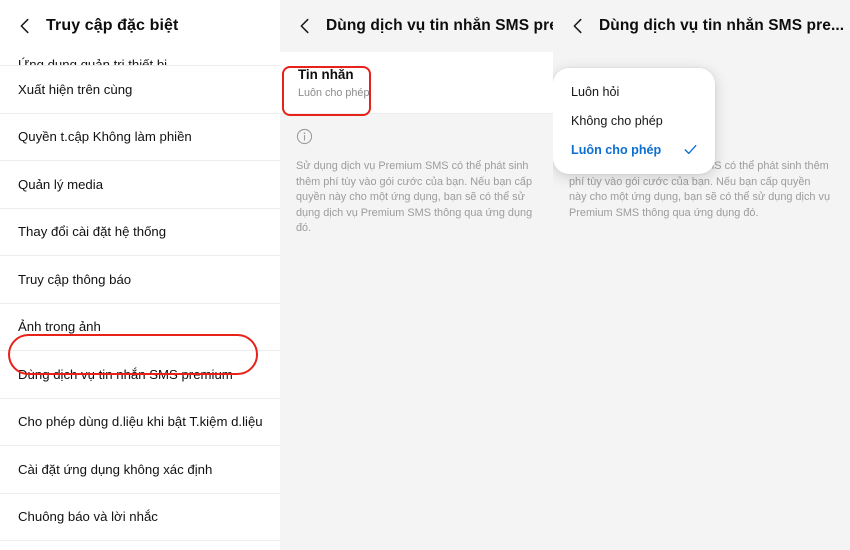  I want to click on list-item: Truy cập thông báo, so click(140, 280).